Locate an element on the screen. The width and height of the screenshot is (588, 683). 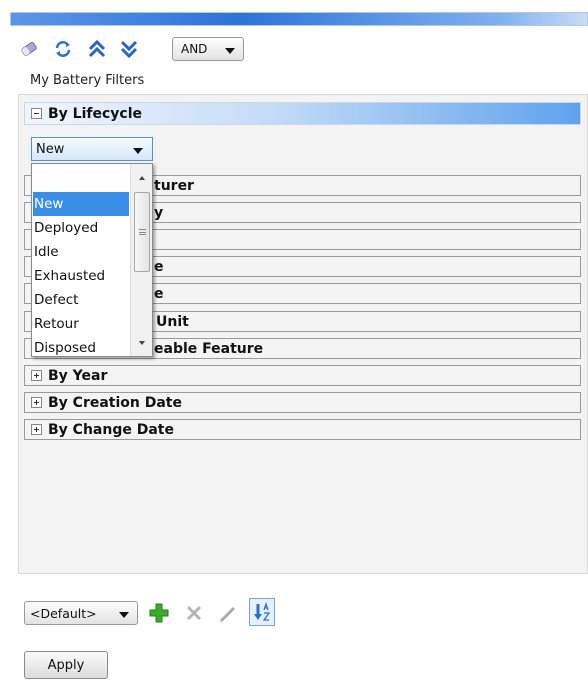
title-bar-strip is located at coordinates (299, 19).